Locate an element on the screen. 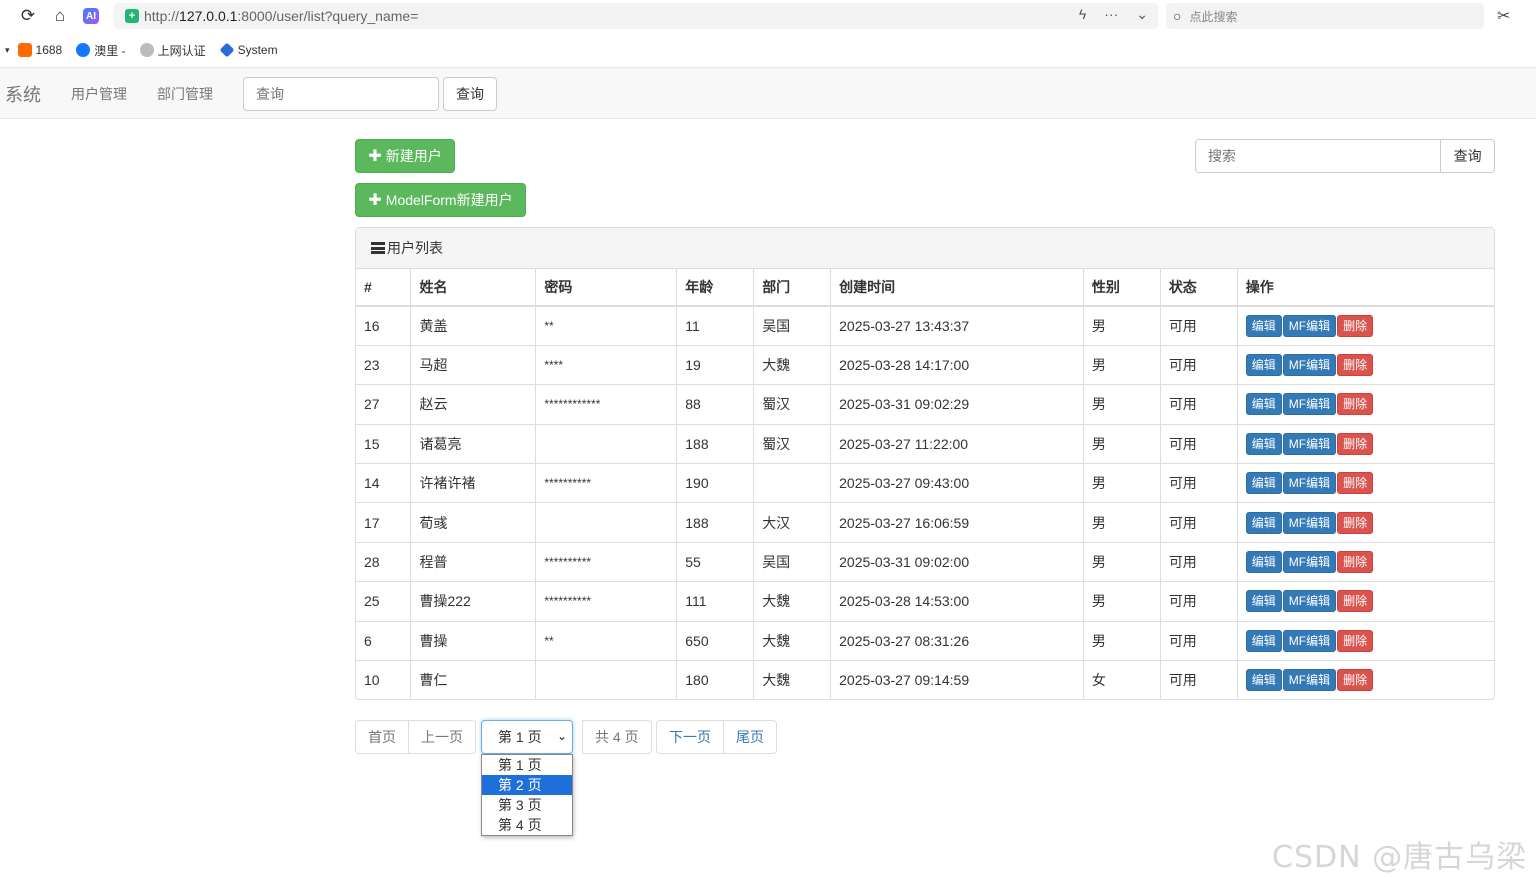  bookmark-label: 1688 is located at coordinates (49, 50).